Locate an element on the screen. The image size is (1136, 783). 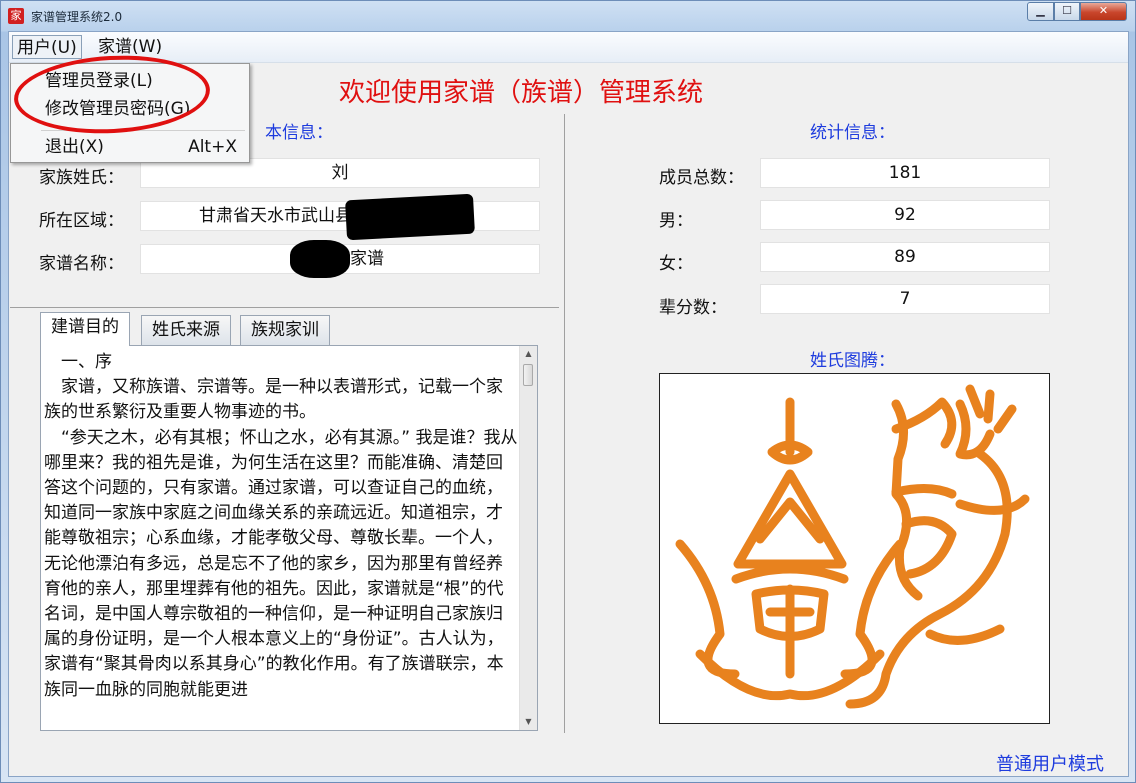
region-field: 甘肃省天水市武山县 村 is located at coordinates (340, 216).